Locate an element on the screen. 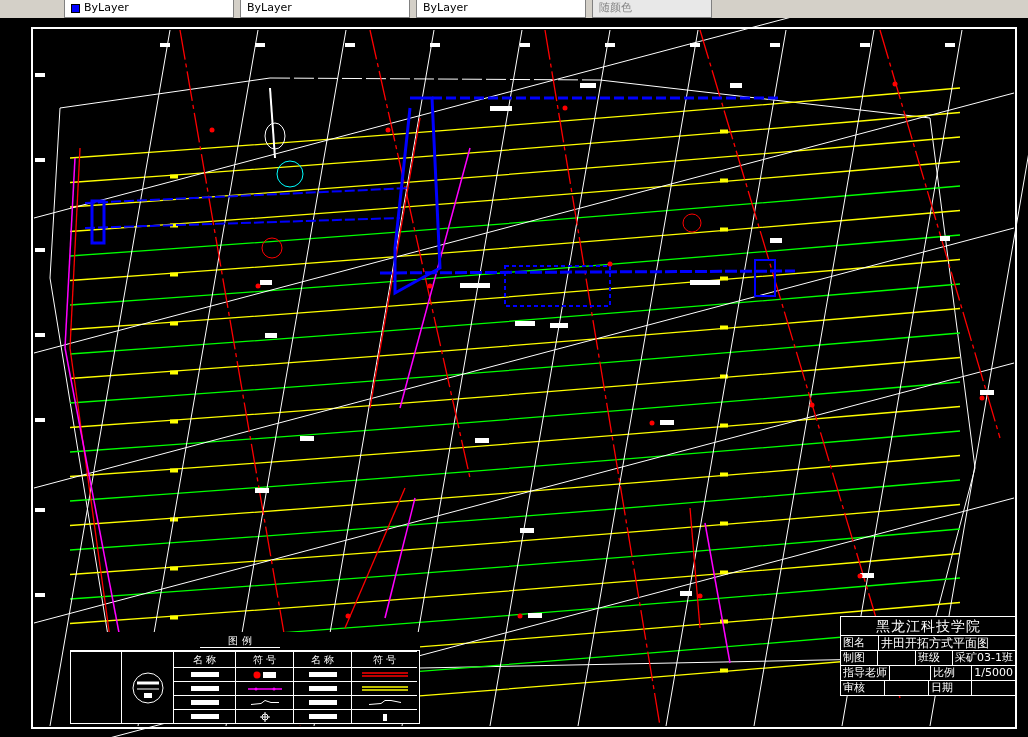  seam-line-symbol-icon is located at coordinates (384, 688).